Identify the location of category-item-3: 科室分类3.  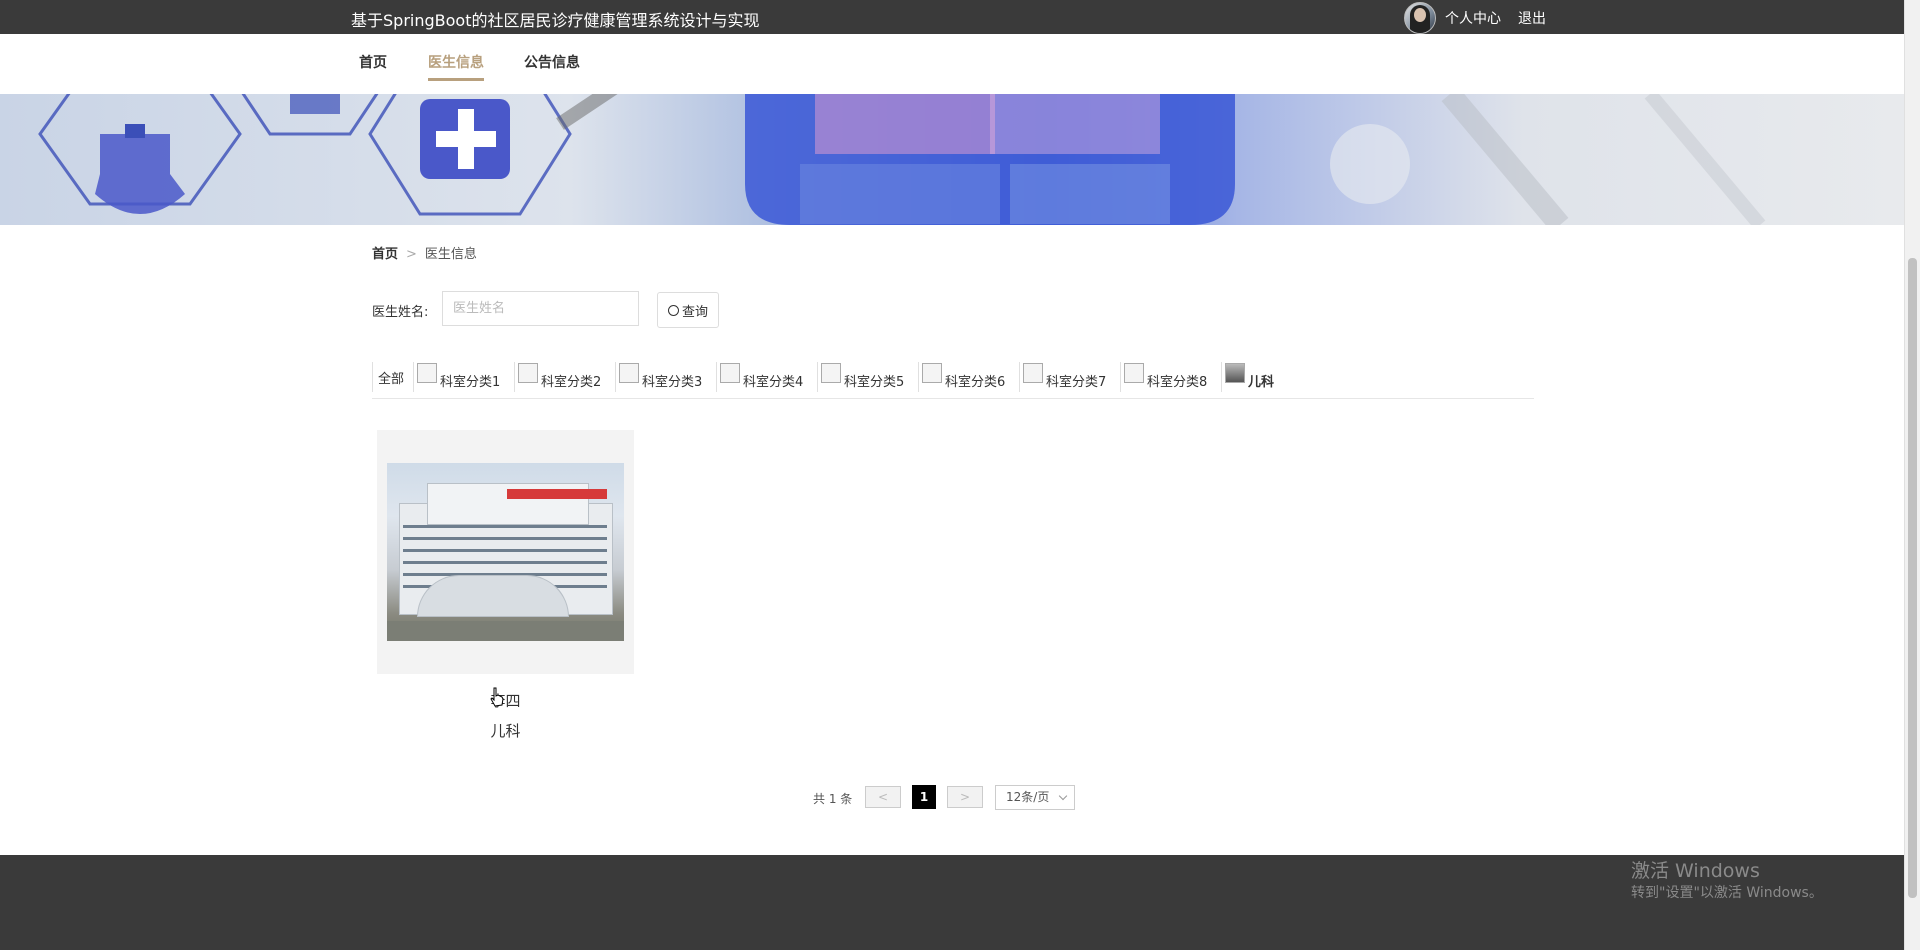
(665, 377).